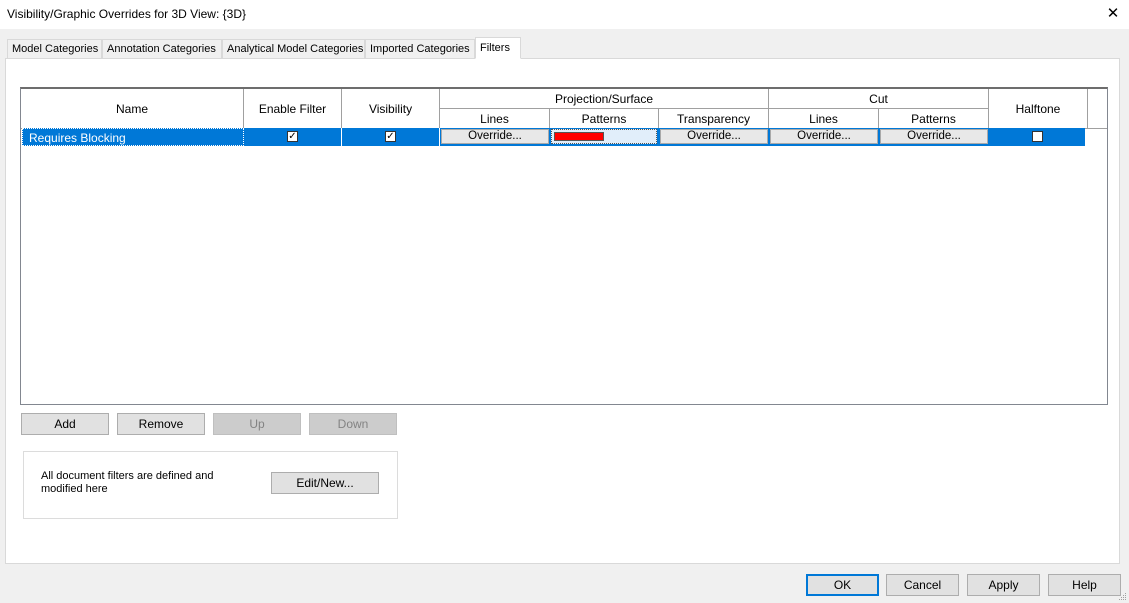 Image resolution: width=1129 pixels, height=603 pixels. I want to click on header-proj-transparency: Transparency, so click(714, 119).